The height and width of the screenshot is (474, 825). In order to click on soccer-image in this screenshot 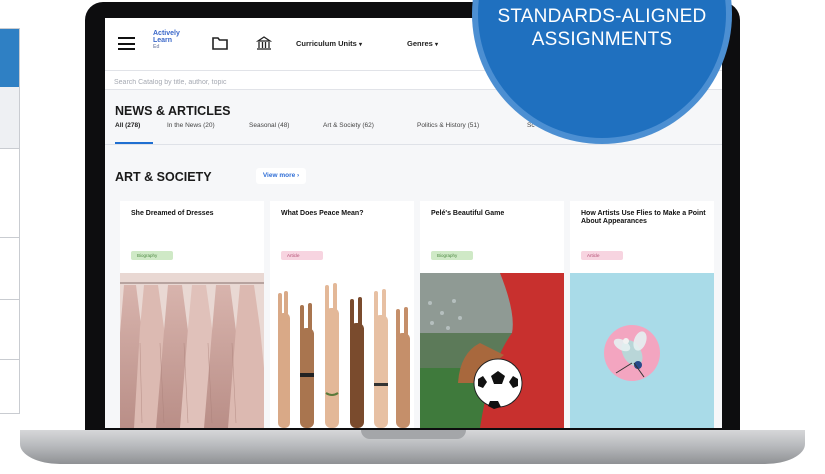, I will do `click(492, 350)`.